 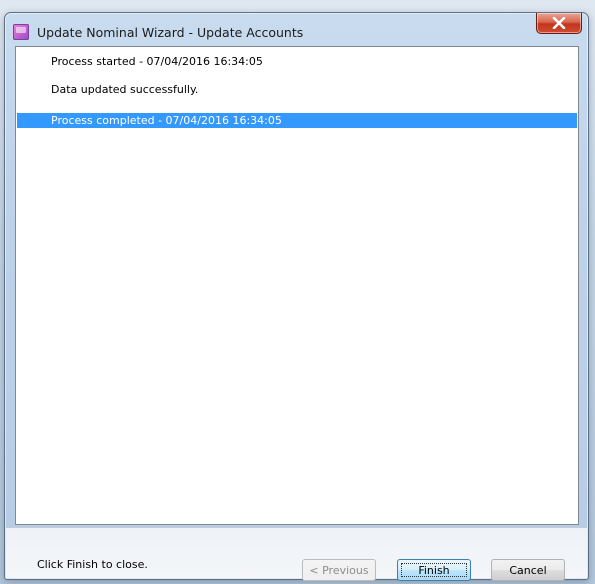 What do you see at coordinates (339, 570) in the screenshot?
I see `previous-button: < Previous` at bounding box center [339, 570].